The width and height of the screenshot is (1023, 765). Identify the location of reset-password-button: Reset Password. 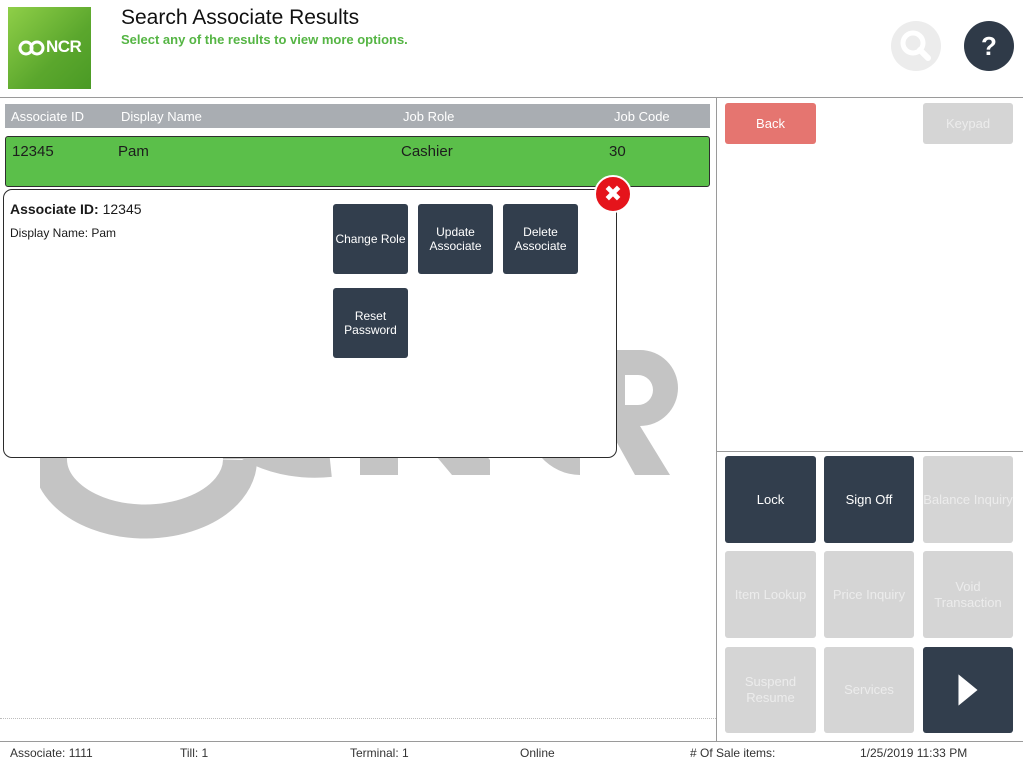
(370, 323).